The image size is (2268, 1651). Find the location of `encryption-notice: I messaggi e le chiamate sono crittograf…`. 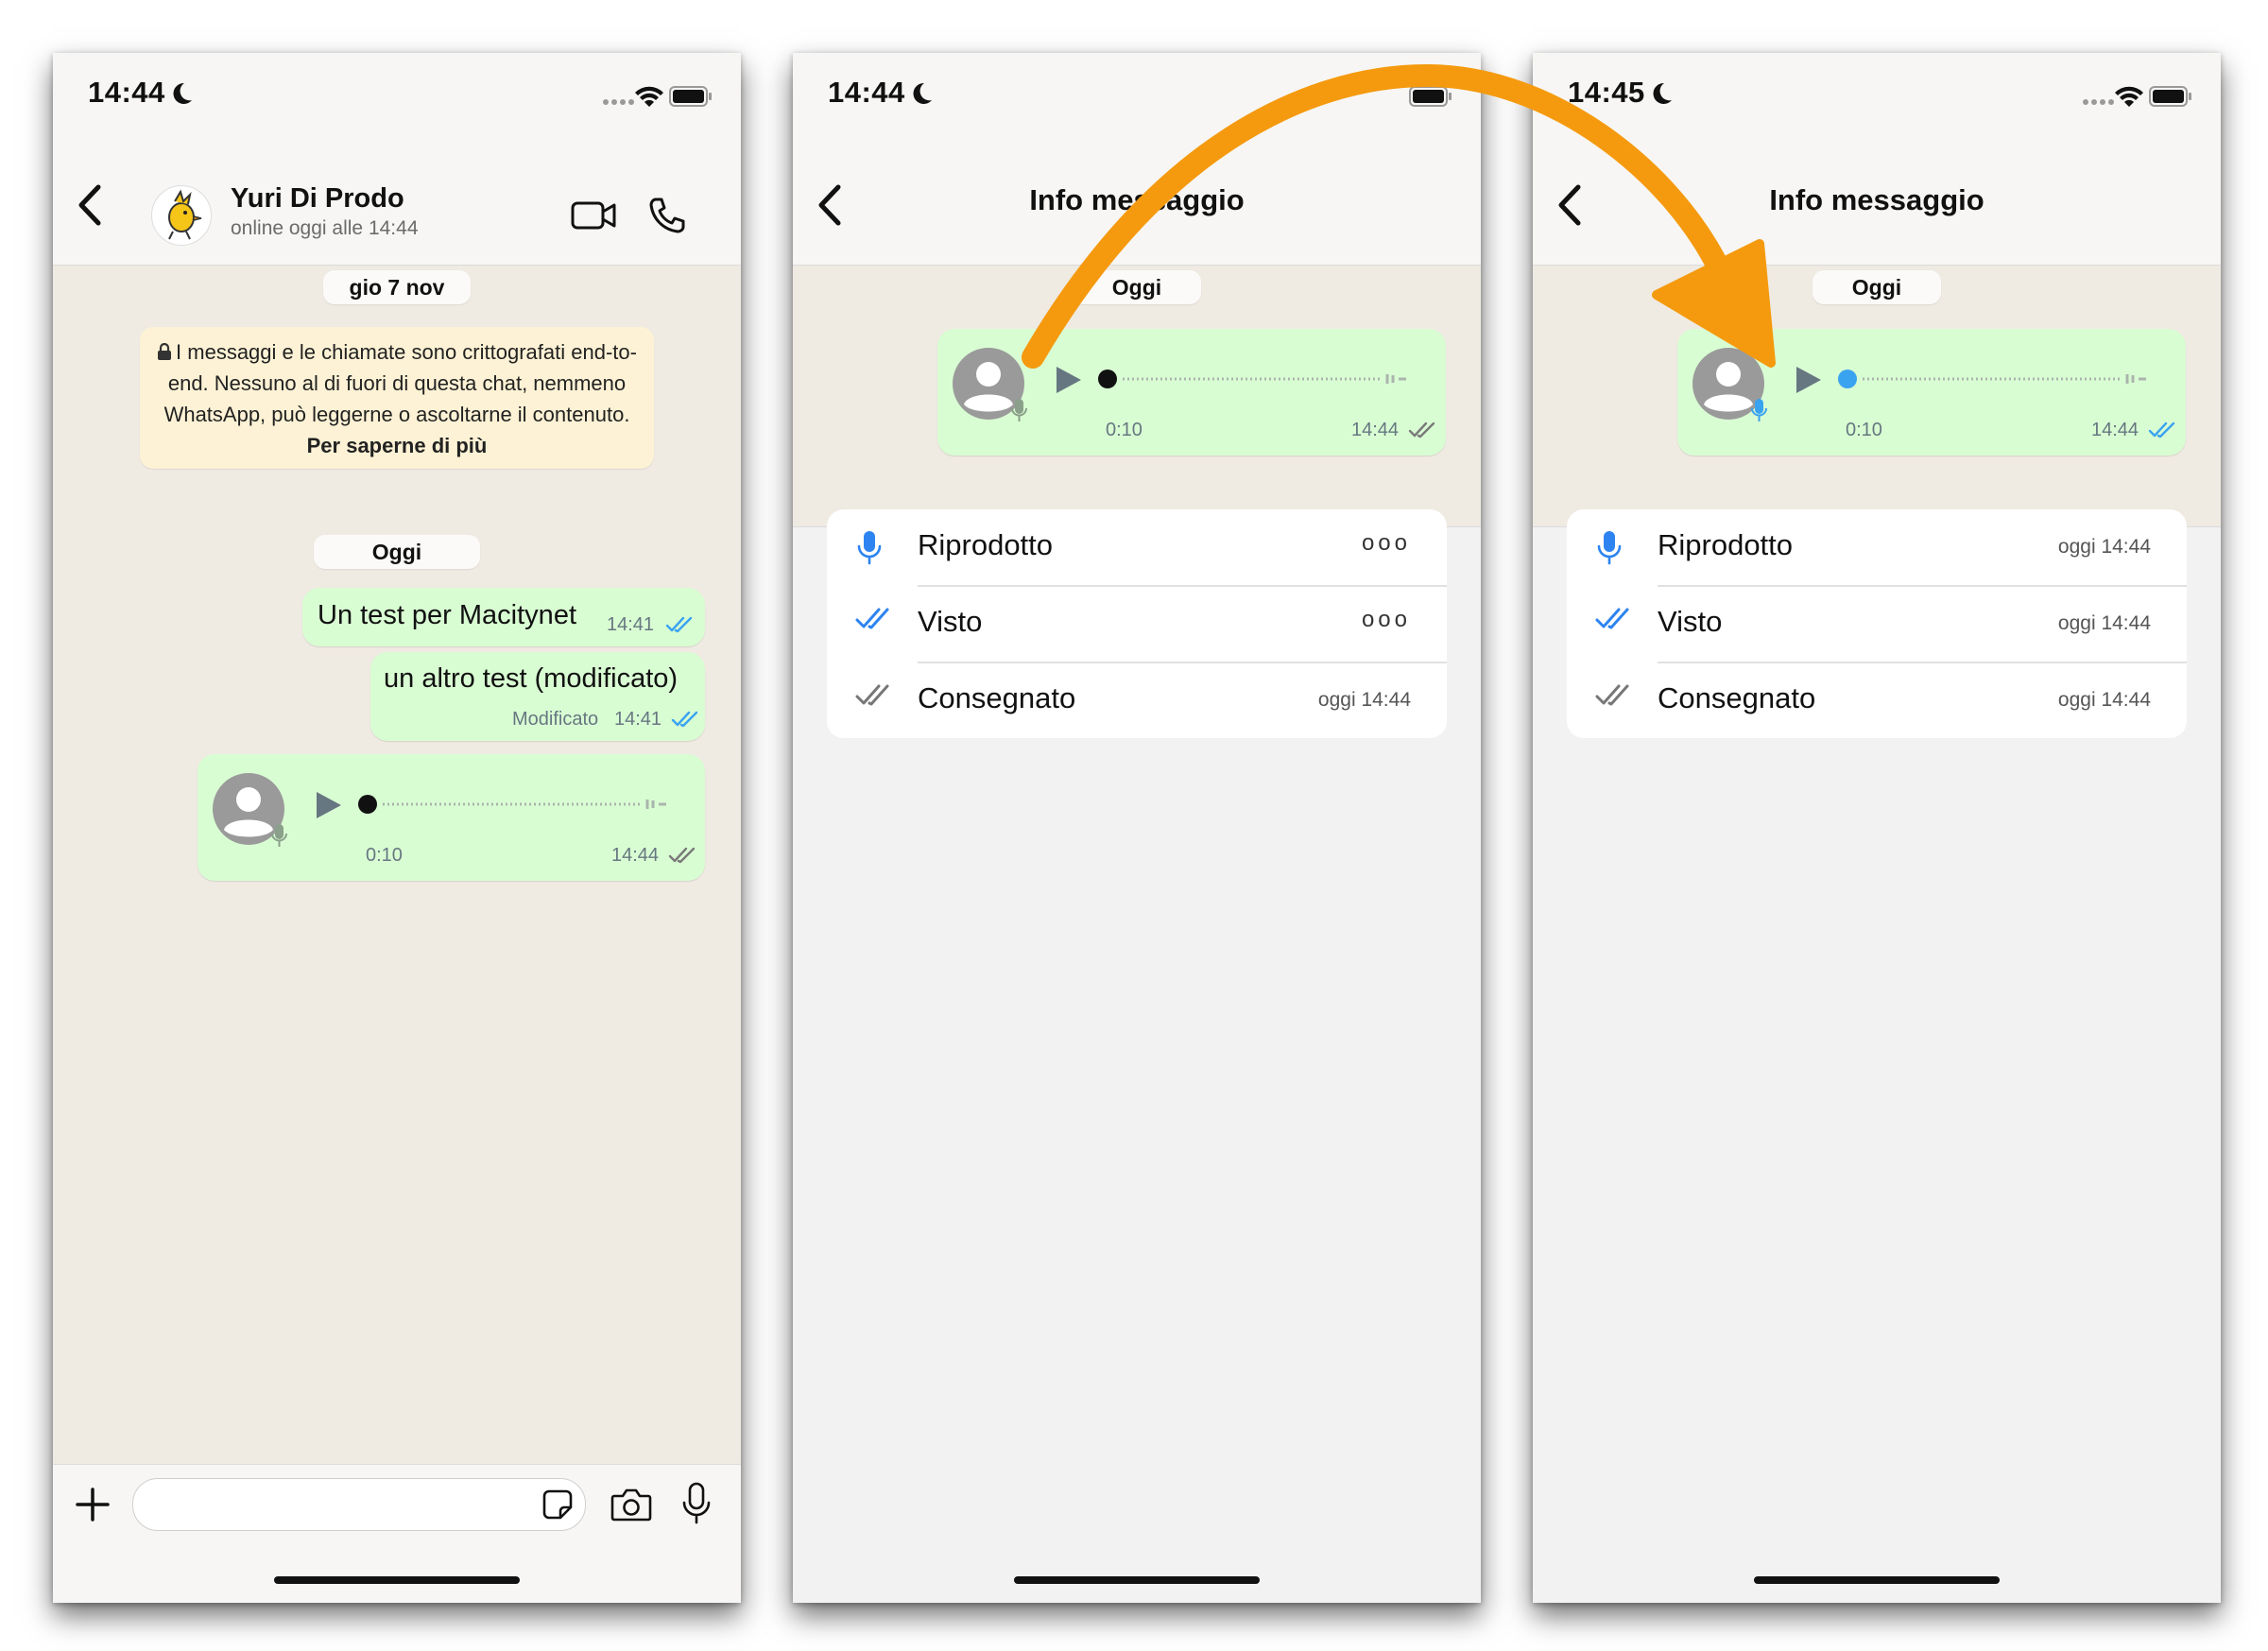

encryption-notice: I messaggi e le chiamate sono crittograf… is located at coordinates (397, 398).